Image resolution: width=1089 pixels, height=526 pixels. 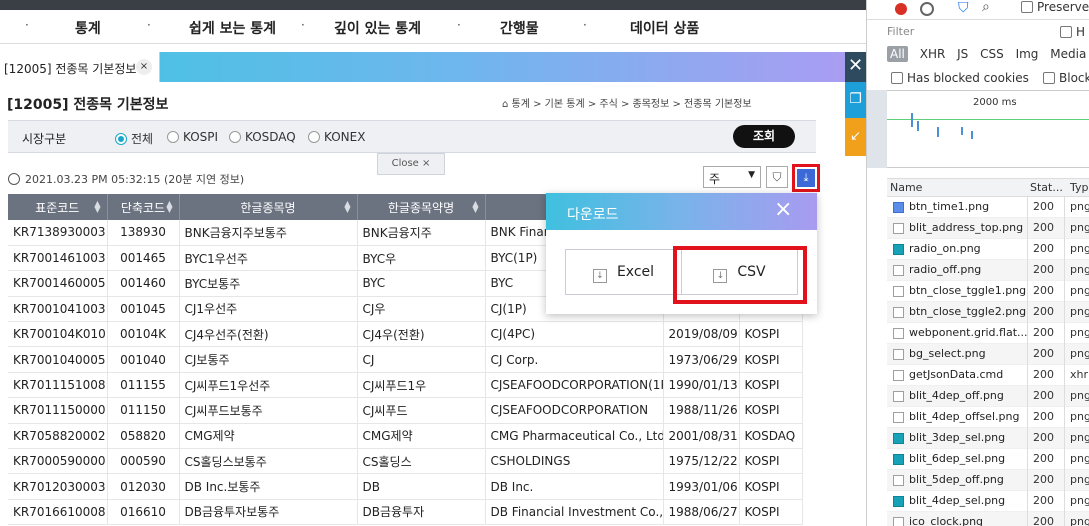 I want to click on table-cell: 1993/01/06, so click(x=701, y=486).